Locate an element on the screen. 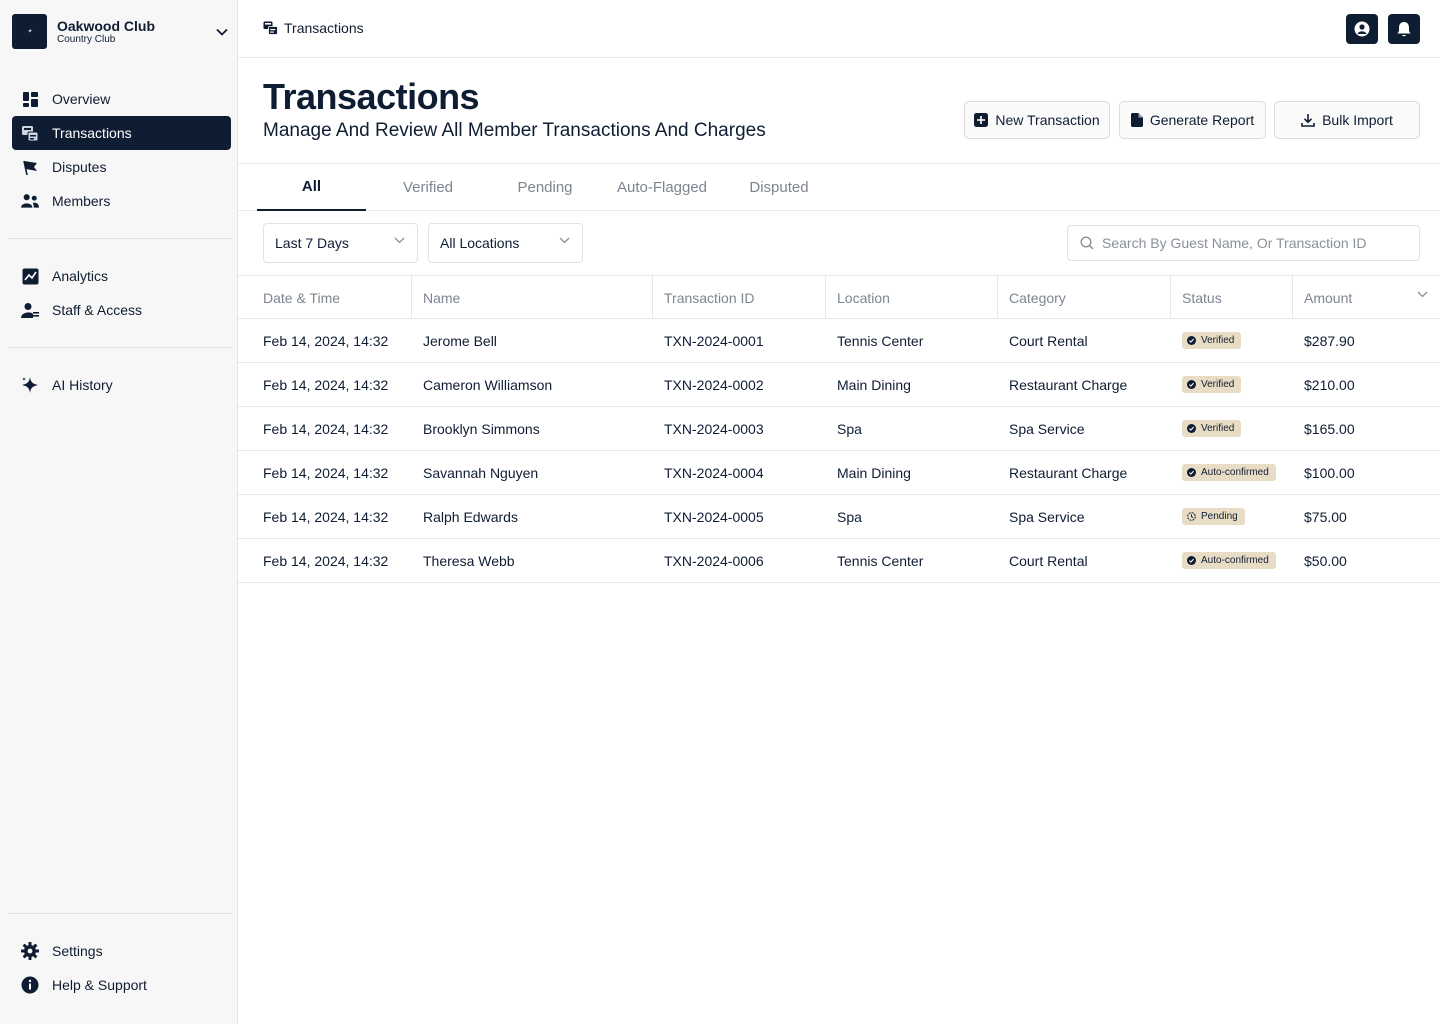 This screenshot has width=1440, height=1024. cell-name: Cameron Williamson is located at coordinates (488, 384).